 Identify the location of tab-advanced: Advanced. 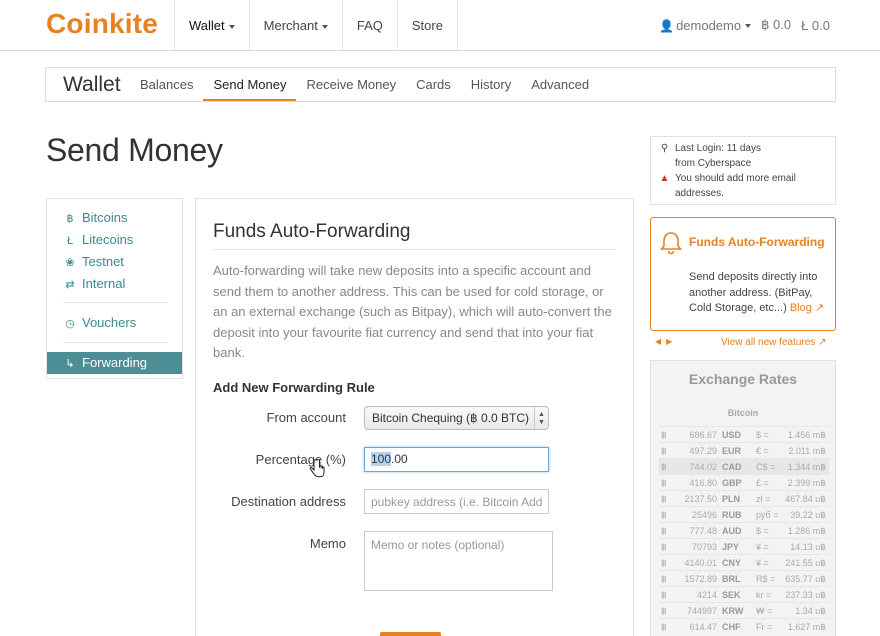
(560, 84).